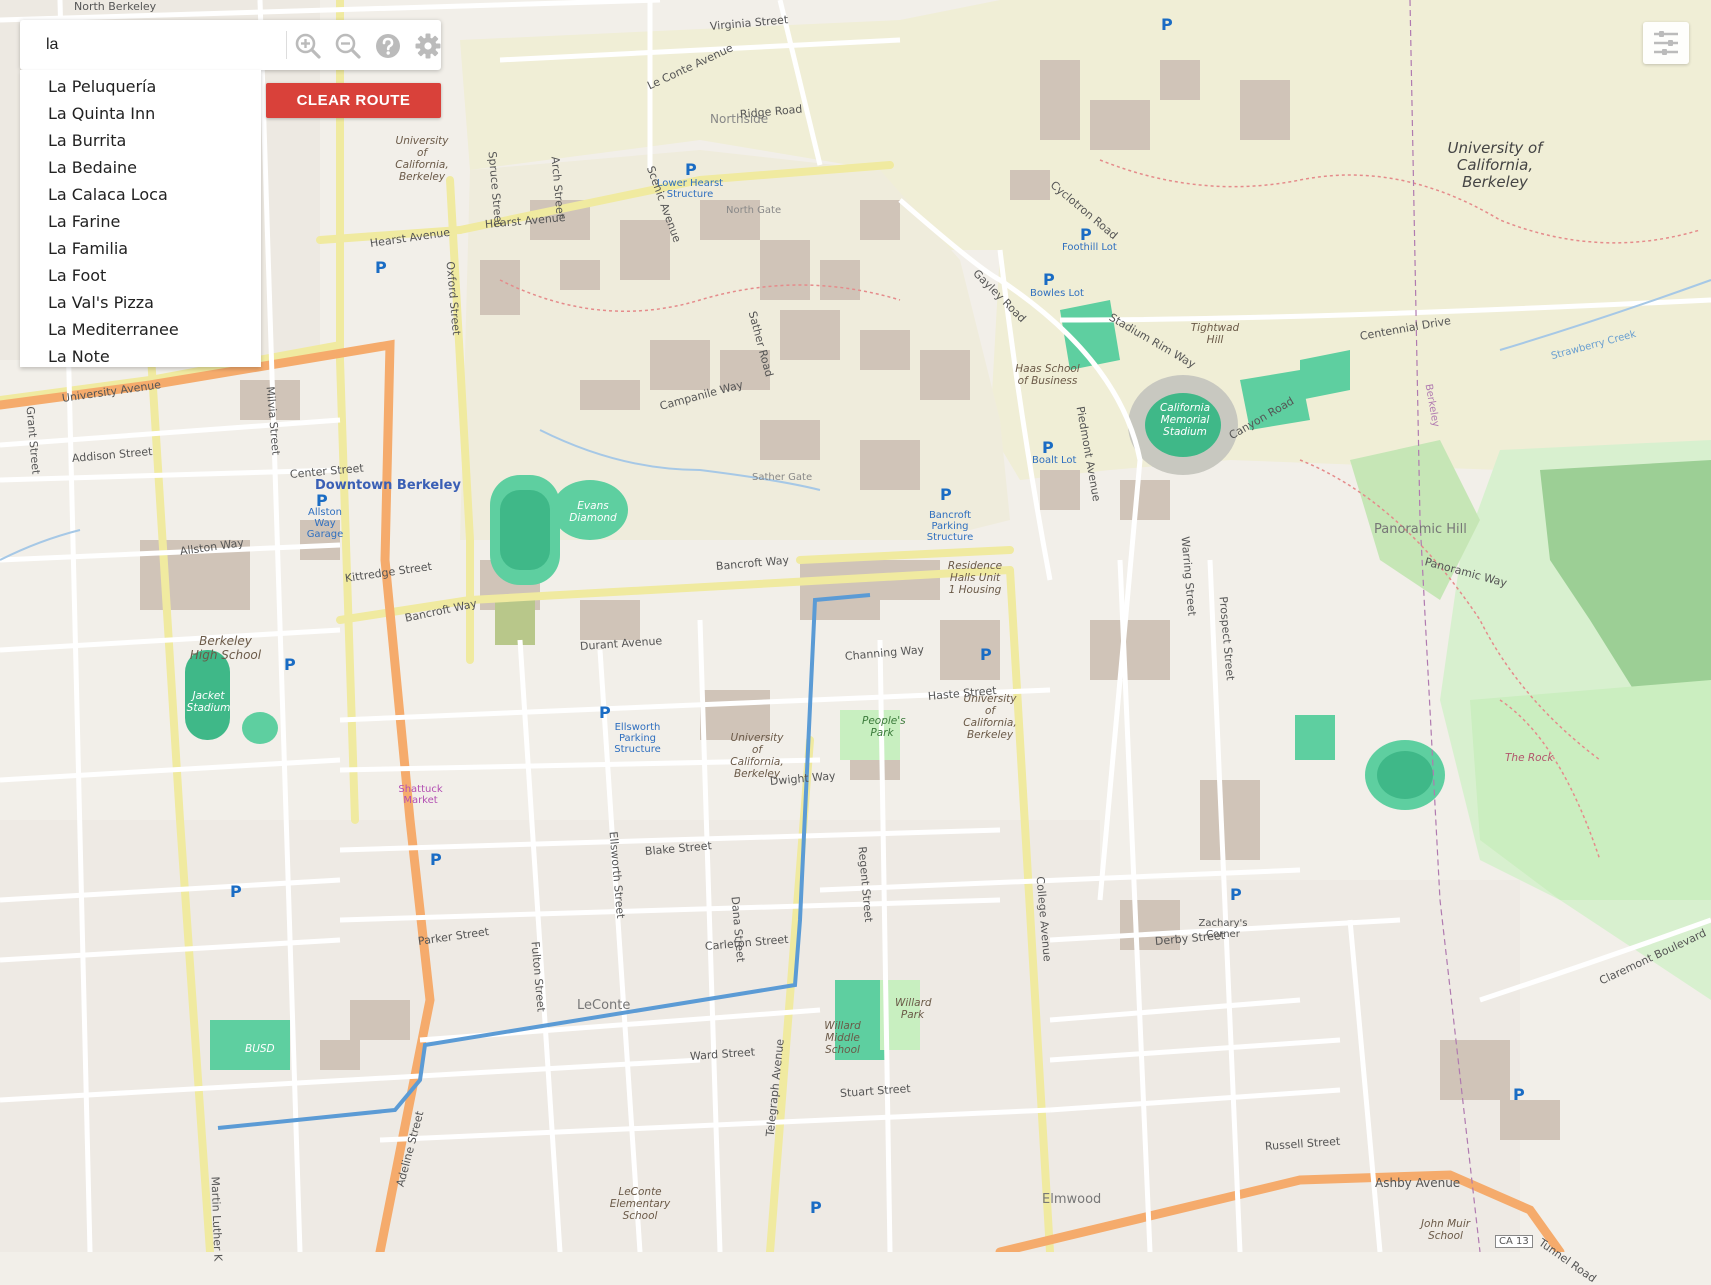  Describe the element at coordinates (140, 140) in the screenshot. I see `suggestion-item: La Burrita` at that location.